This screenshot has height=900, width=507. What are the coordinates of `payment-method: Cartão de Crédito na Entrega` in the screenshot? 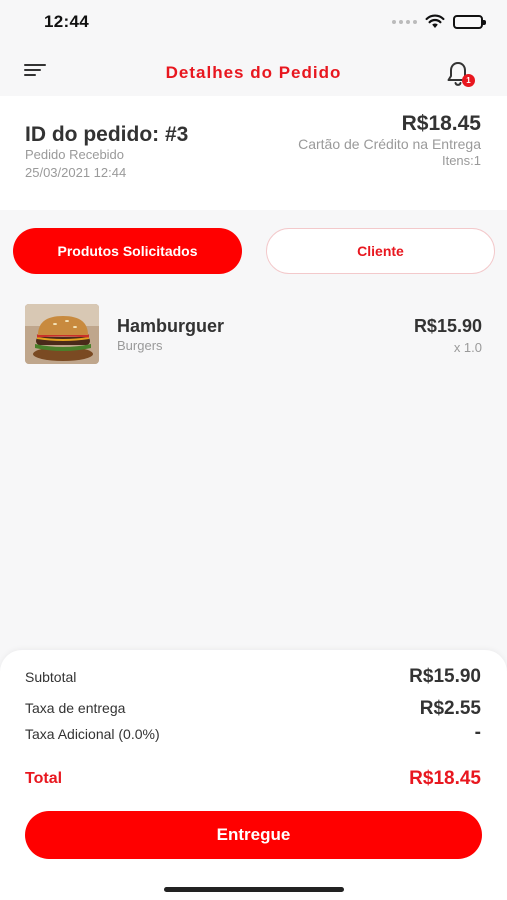 It's located at (389, 144).